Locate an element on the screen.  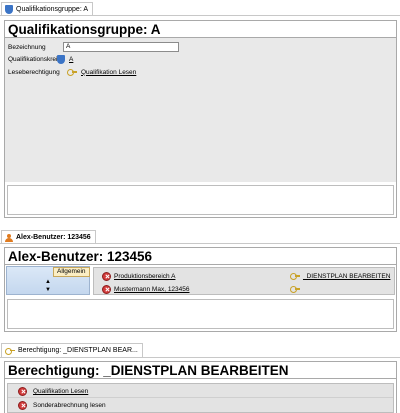
leseberechtigung-label: Leseberechtigung is located at coordinates (34, 72).